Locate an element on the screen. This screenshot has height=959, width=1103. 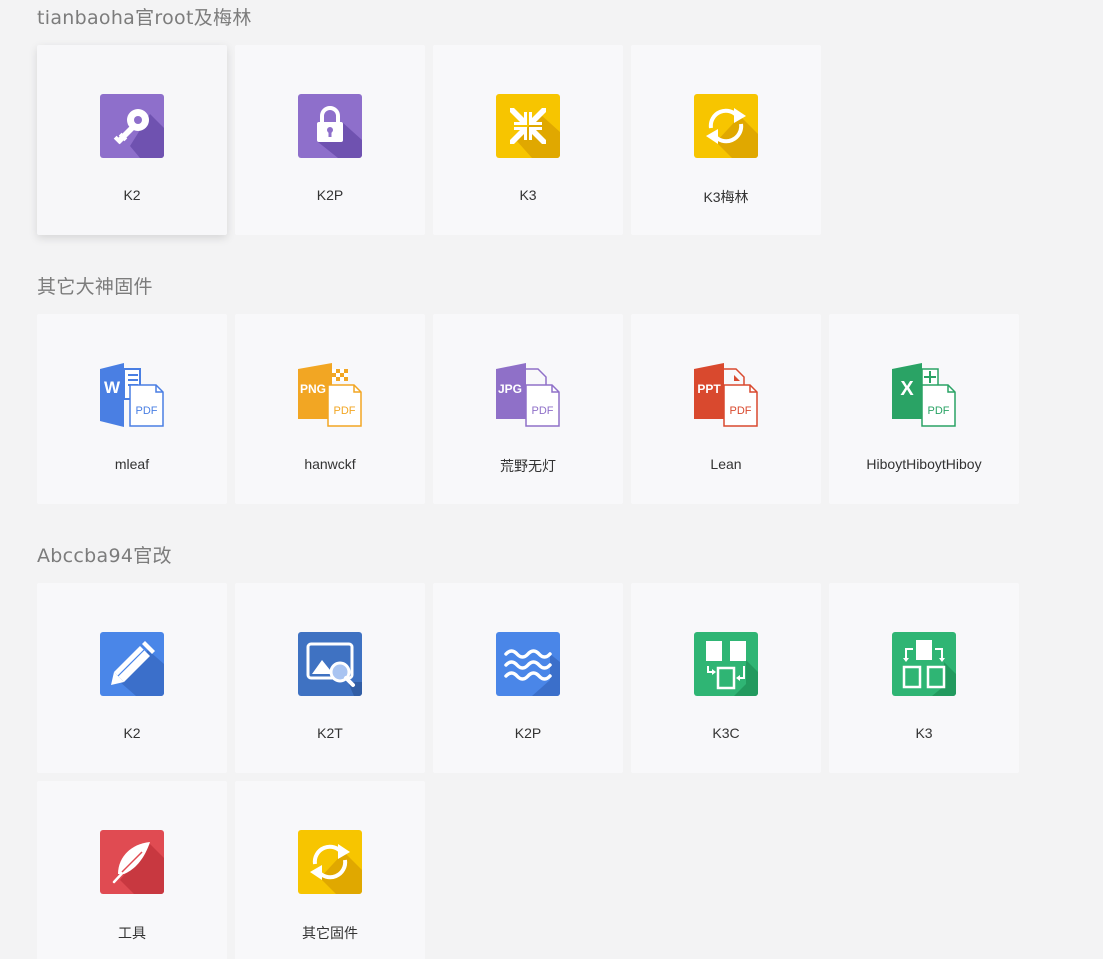
tile-mleaf: W PDF mleaf is located at coordinates (132, 409).